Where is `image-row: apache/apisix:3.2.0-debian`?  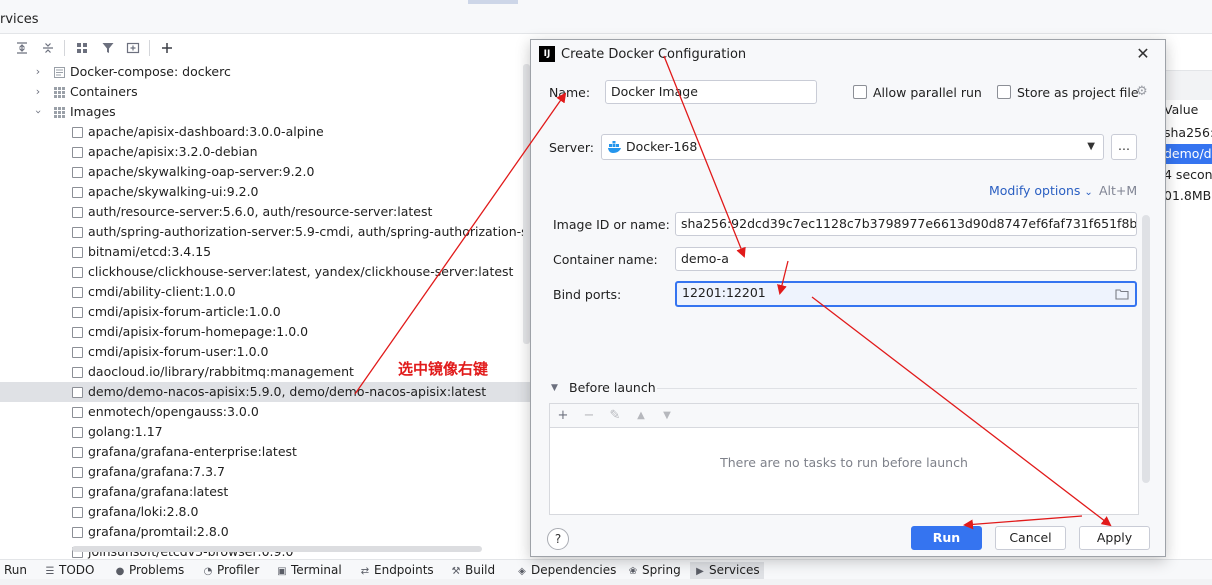 image-row: apache/apisix:3.2.0-debian is located at coordinates (265, 152).